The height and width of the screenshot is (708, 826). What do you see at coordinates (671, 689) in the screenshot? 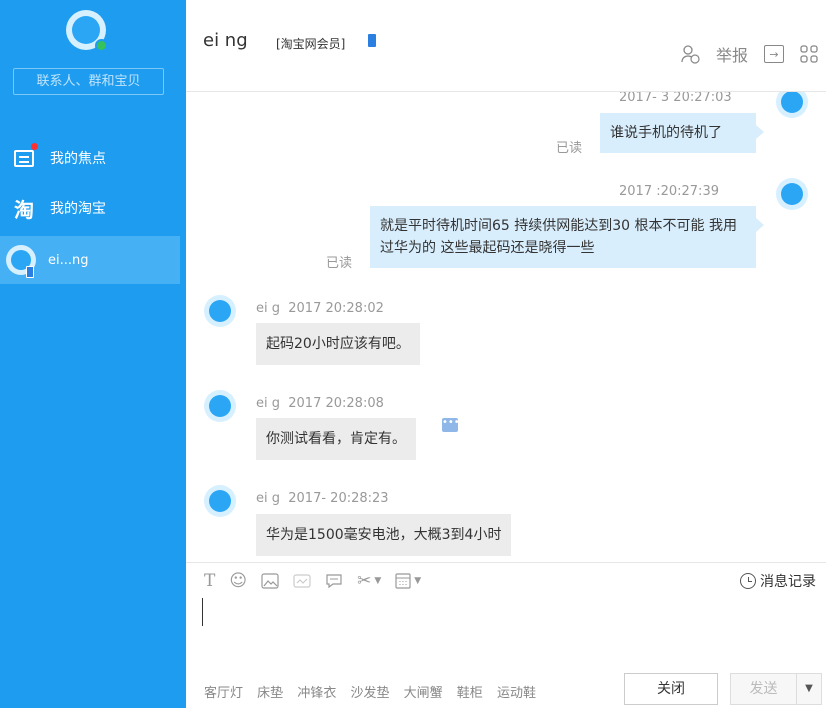
I see `close-button: 关闭` at bounding box center [671, 689].